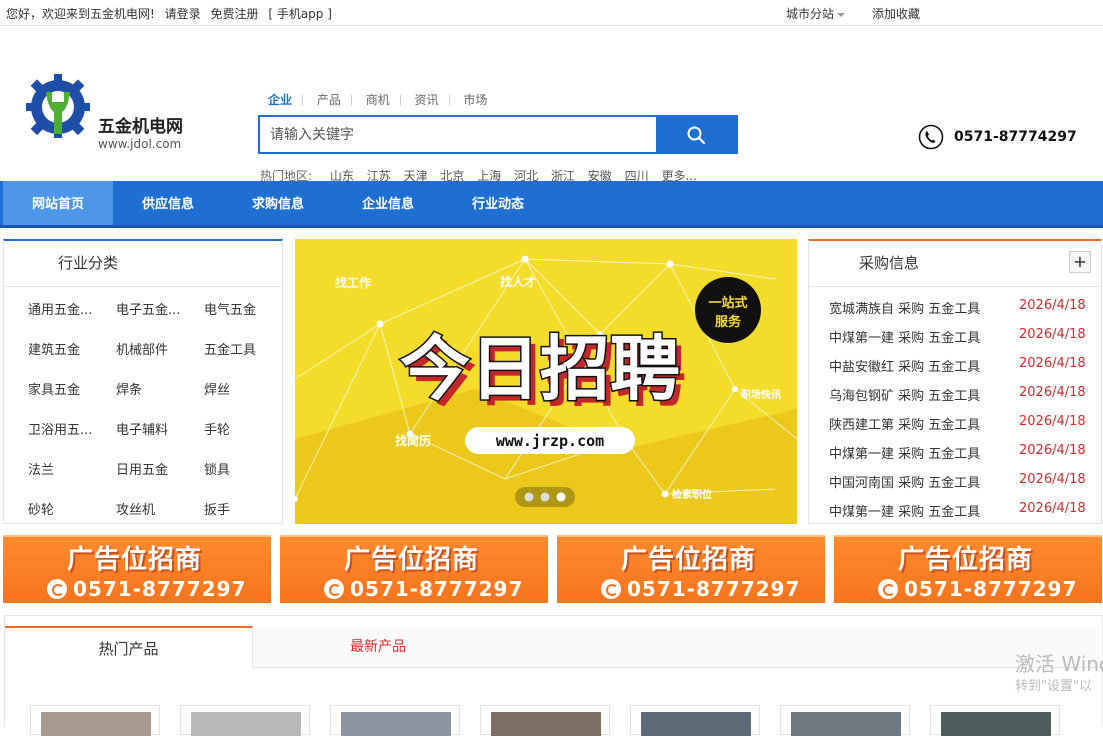 The image size is (1103, 736). What do you see at coordinates (905, 309) in the screenshot?
I see `purchase-row-text: 宽城满族自 采购 五金工具` at bounding box center [905, 309].